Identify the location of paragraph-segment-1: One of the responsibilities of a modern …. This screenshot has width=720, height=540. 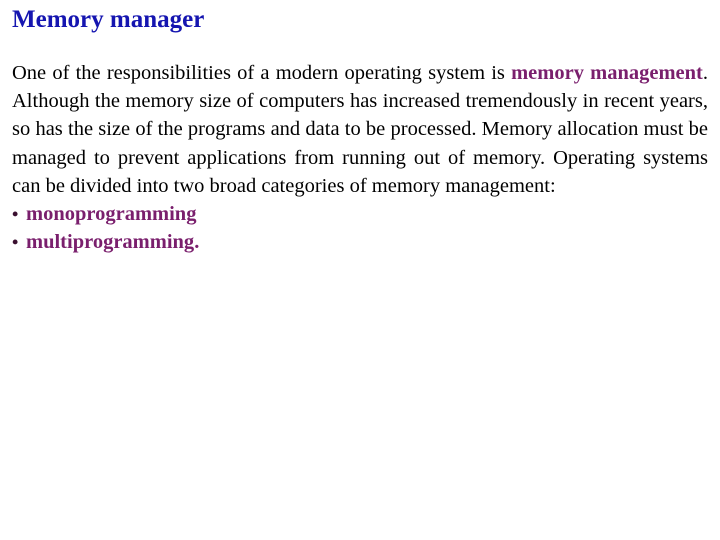
(262, 73).